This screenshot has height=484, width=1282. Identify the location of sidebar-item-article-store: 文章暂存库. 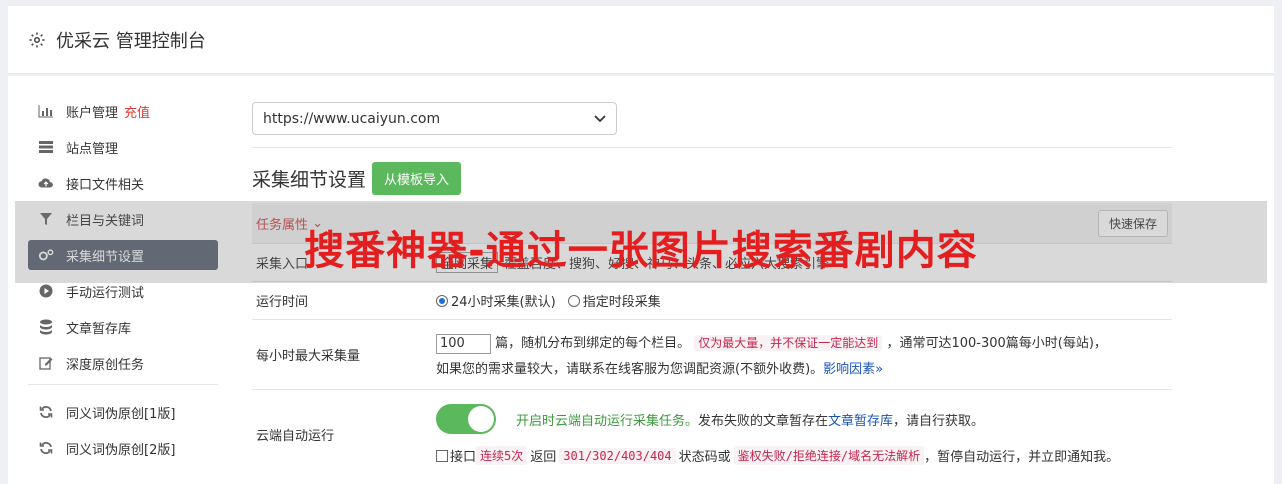
(123, 327).